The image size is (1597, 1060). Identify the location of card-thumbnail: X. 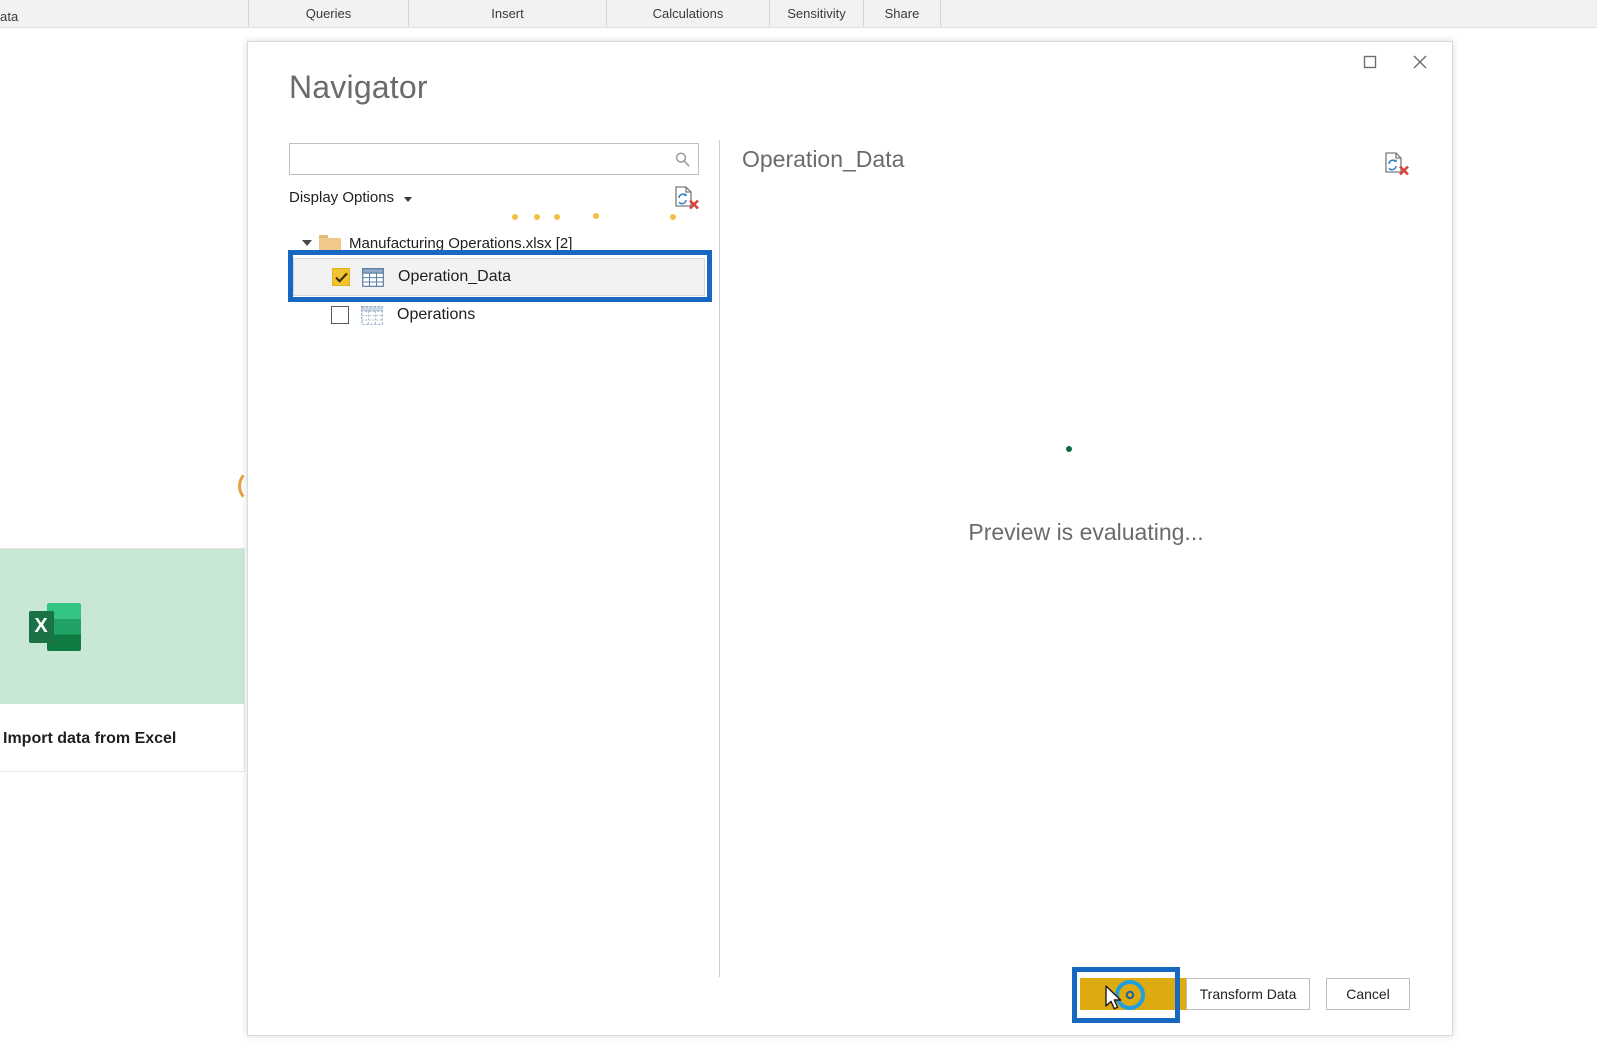
(122, 626).